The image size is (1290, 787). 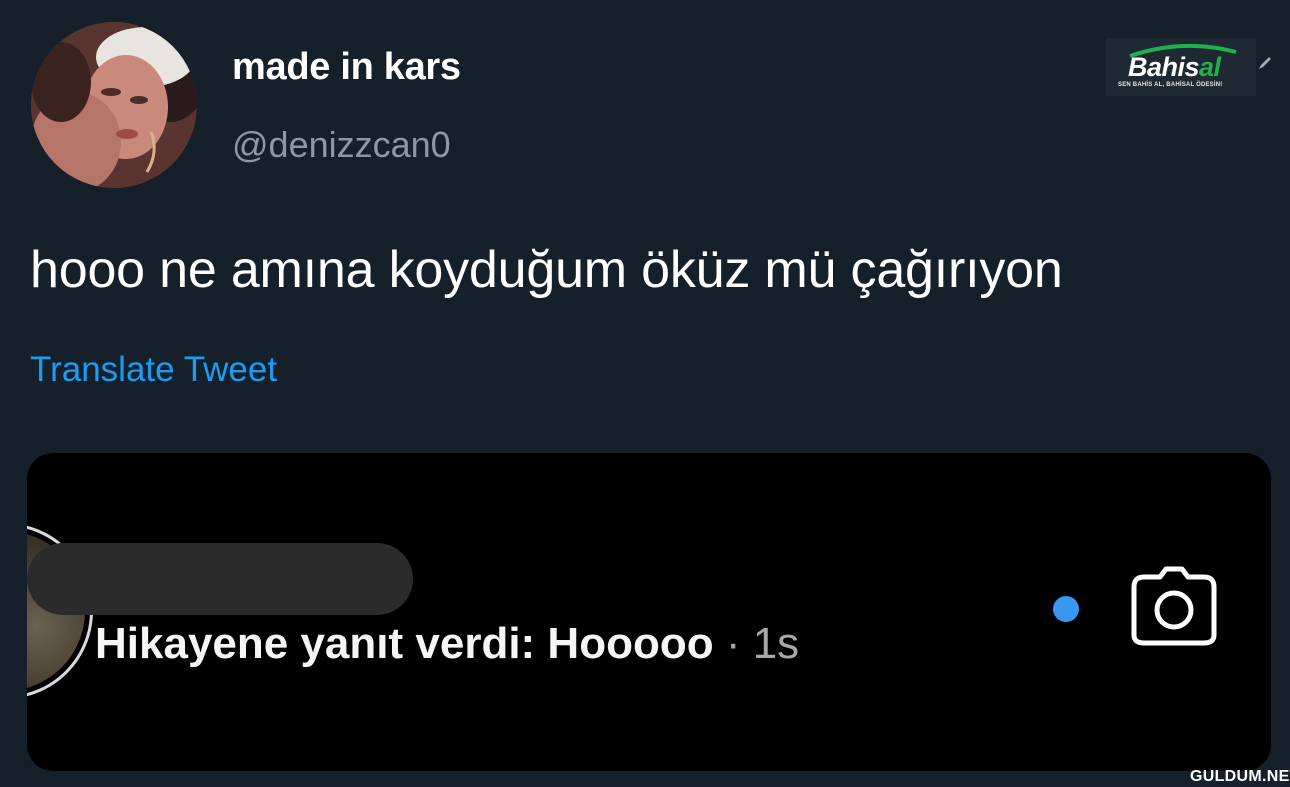 I want to click on brand-tagline: SEN BAHİS AL, BAHİSAL ÖDESİN!, so click(x=1170, y=85).